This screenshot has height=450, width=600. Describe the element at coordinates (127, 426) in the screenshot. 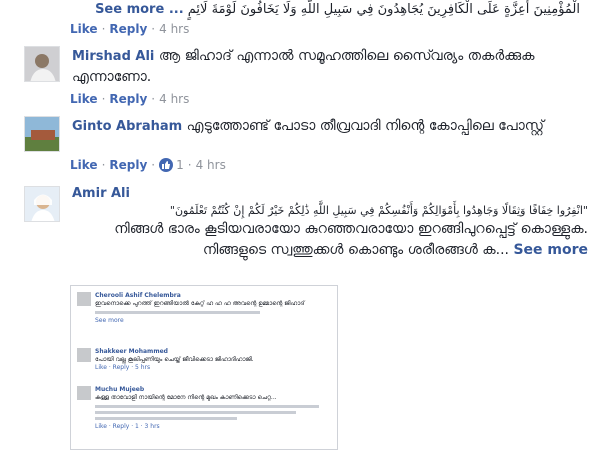

I see `embedded-actions: Like · Reply · 1 · 3 hrs` at that location.